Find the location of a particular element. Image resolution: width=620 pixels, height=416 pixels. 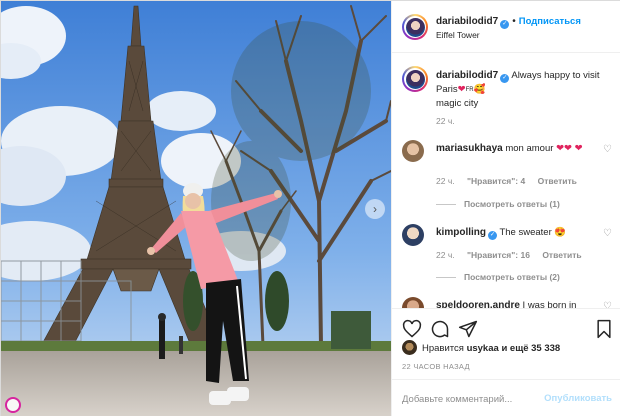

publish-button: Опубликовать is located at coordinates (578, 398).